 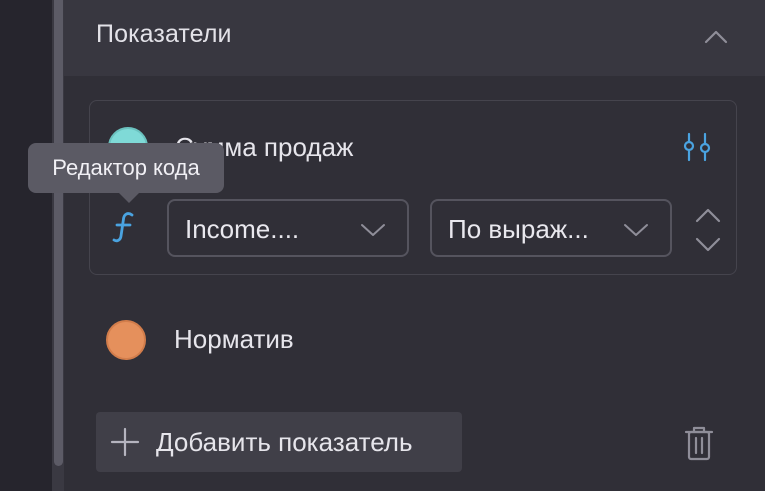 I want to click on tooltip-text: Редактор кода, so click(x=126, y=167).